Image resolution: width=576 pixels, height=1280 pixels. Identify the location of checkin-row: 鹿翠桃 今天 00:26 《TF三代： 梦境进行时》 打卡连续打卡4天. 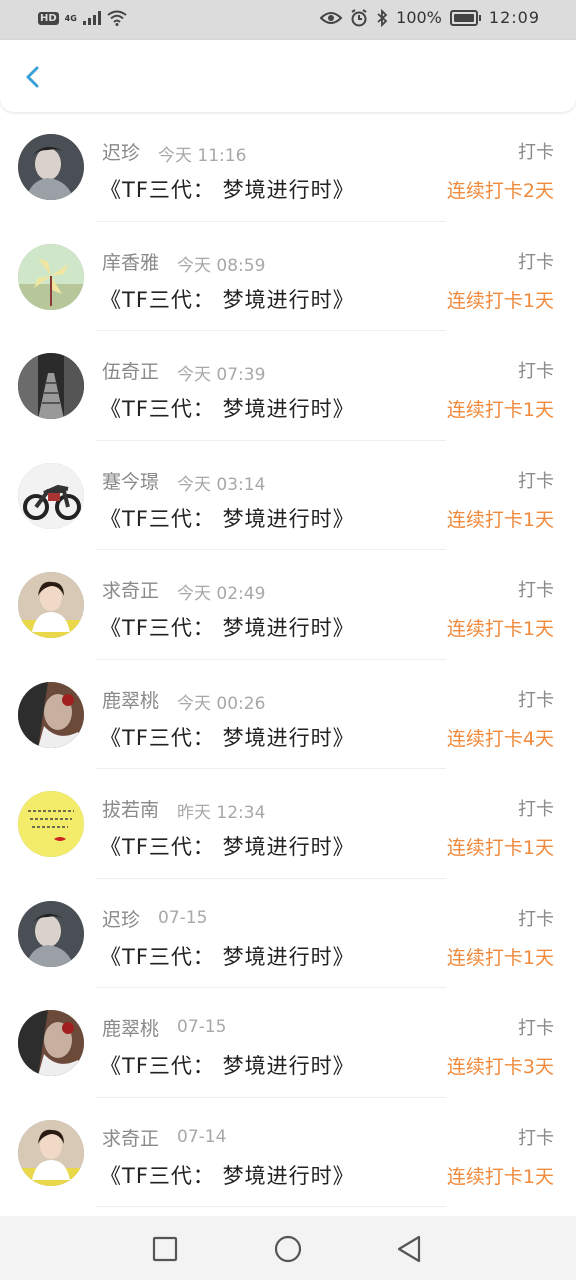
(288, 714).